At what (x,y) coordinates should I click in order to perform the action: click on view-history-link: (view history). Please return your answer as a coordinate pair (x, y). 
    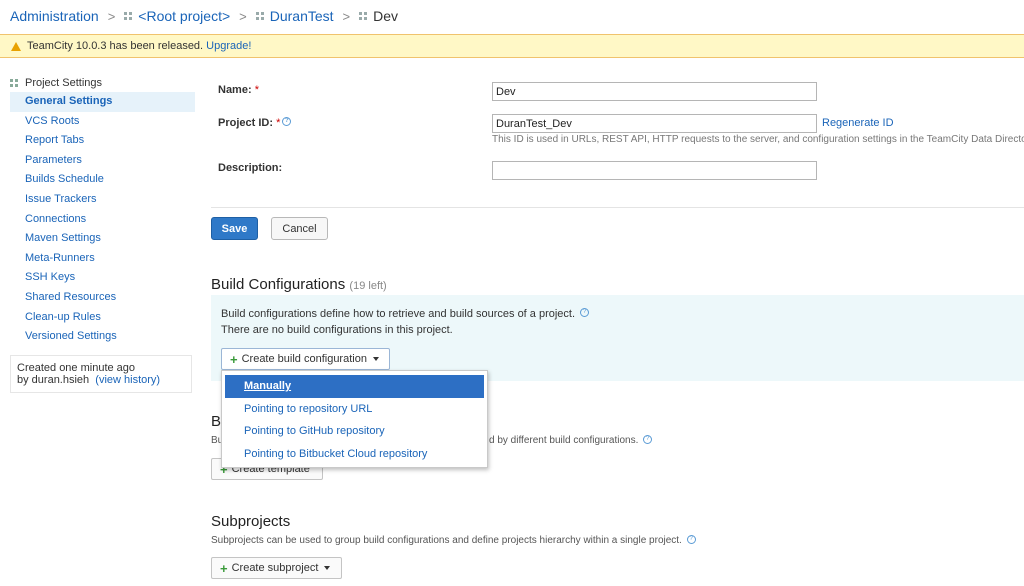
    Looking at the image, I should click on (127, 380).